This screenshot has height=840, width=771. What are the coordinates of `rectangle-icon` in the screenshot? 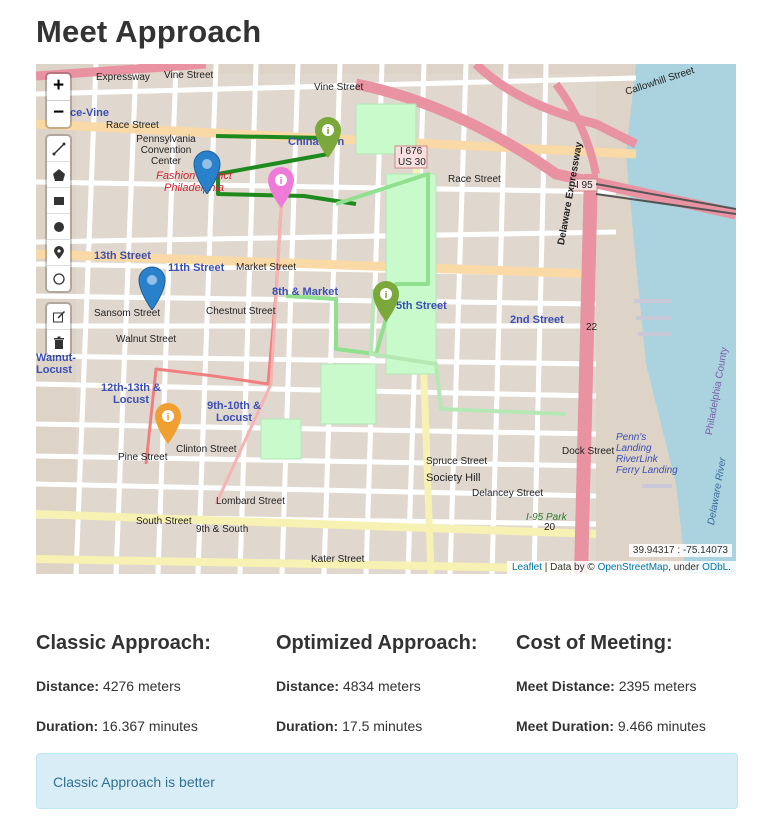 It's located at (58, 200).